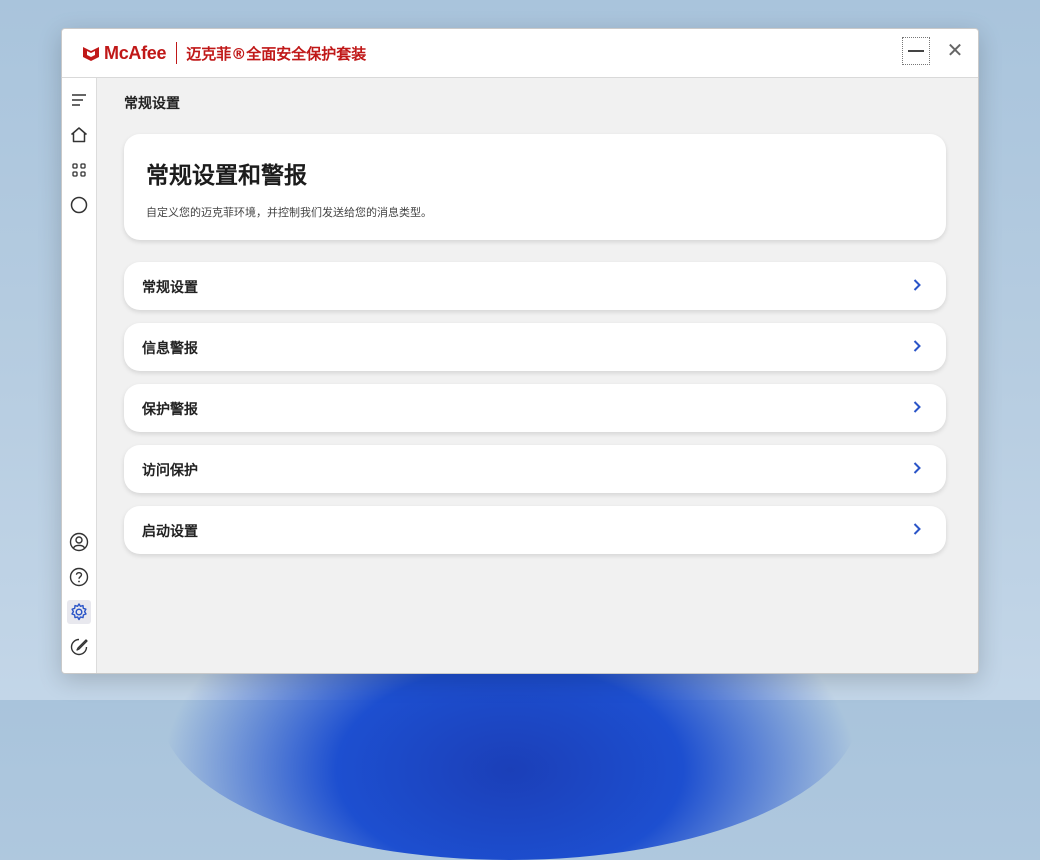 This screenshot has height=860, width=1040. Describe the element at coordinates (177, 53) in the screenshot. I see `brand-divider` at that location.